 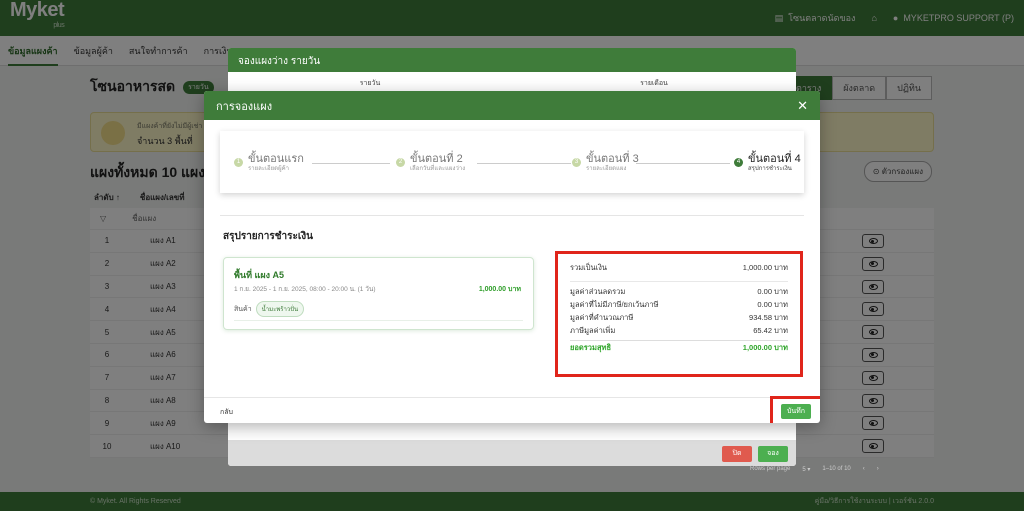 I want to click on summary-row-total: ยอดรวมสุทธิ 1,000.00 บาท, so click(x=679, y=346).